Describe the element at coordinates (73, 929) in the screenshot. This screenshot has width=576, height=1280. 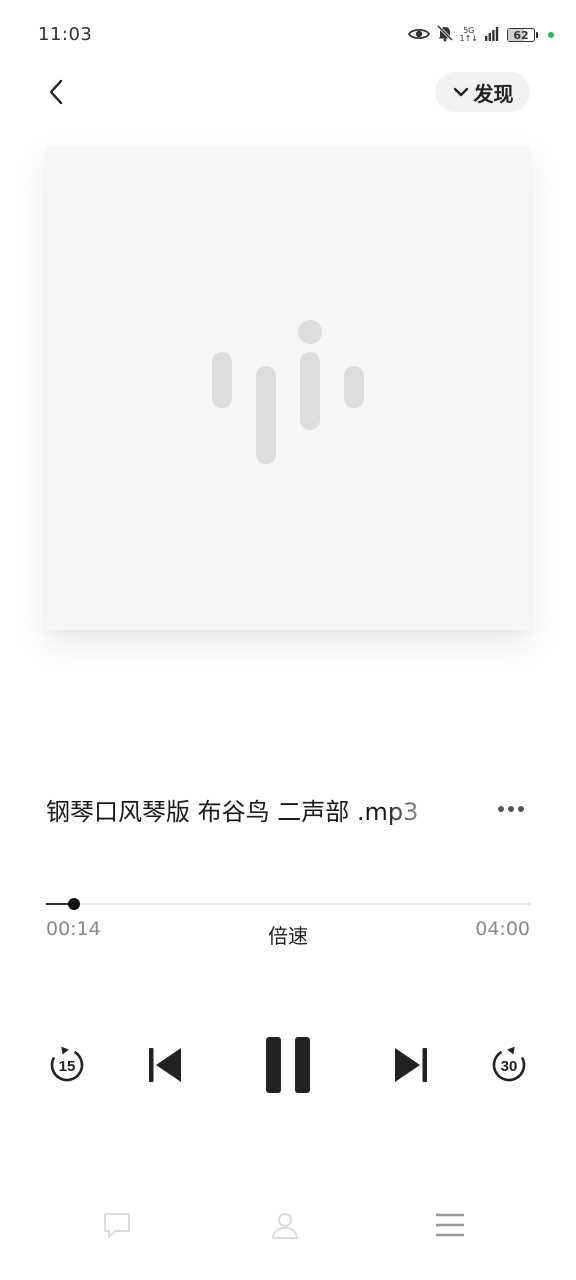
I see `elapsed-time: 00:14` at that location.